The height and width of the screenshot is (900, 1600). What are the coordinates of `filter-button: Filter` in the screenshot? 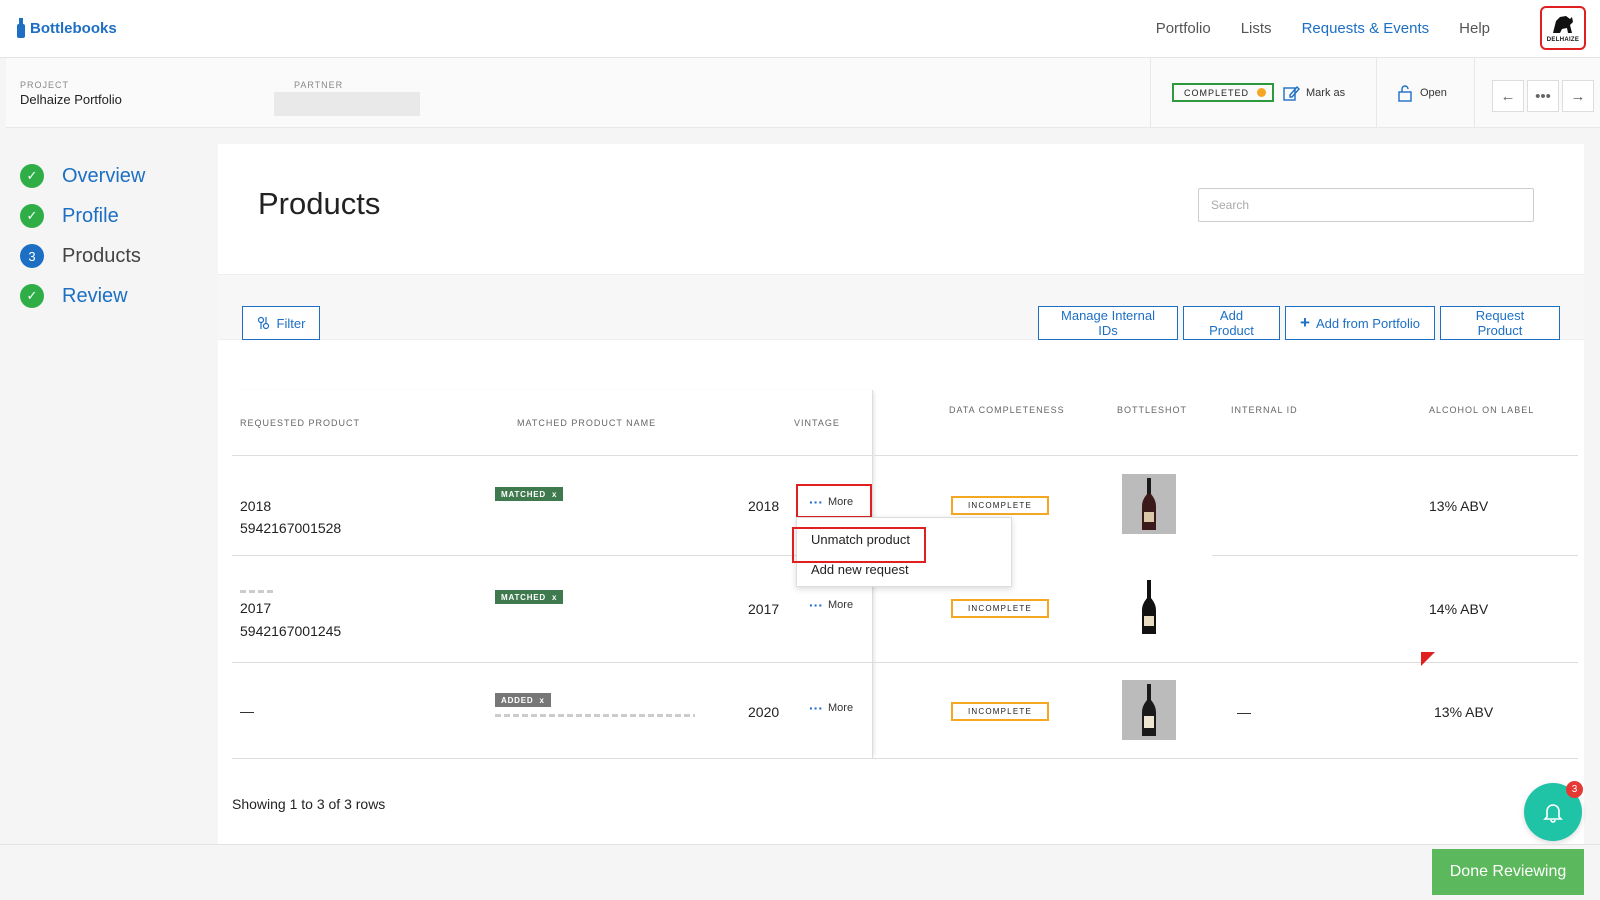 It's located at (281, 323).